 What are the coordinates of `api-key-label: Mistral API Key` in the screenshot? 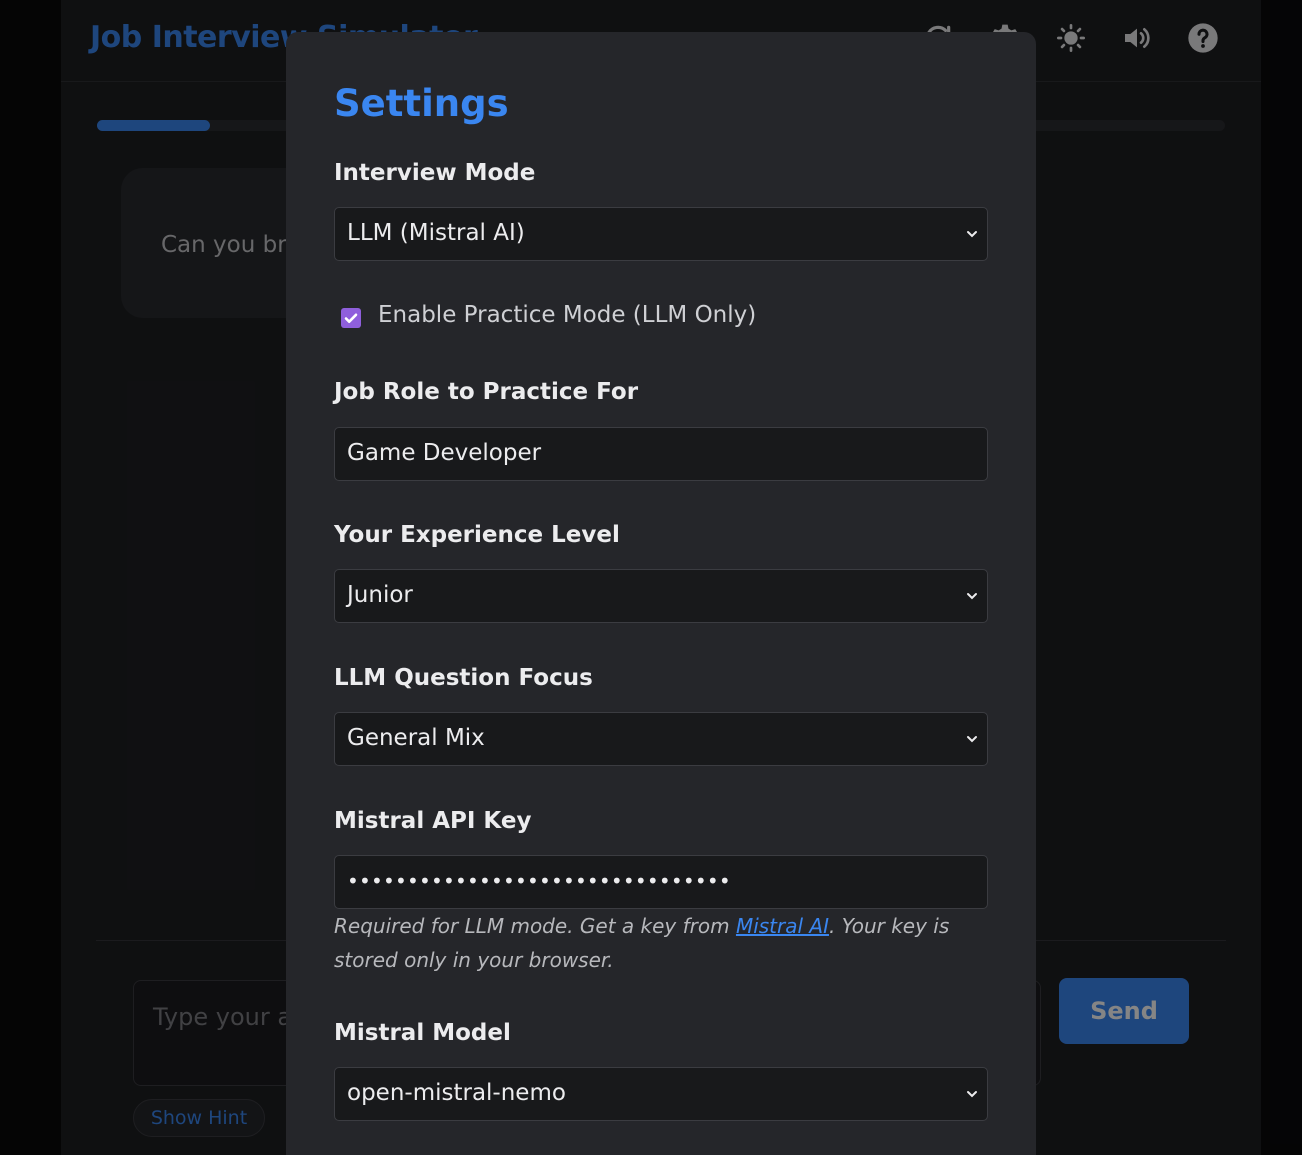 It's located at (433, 821).